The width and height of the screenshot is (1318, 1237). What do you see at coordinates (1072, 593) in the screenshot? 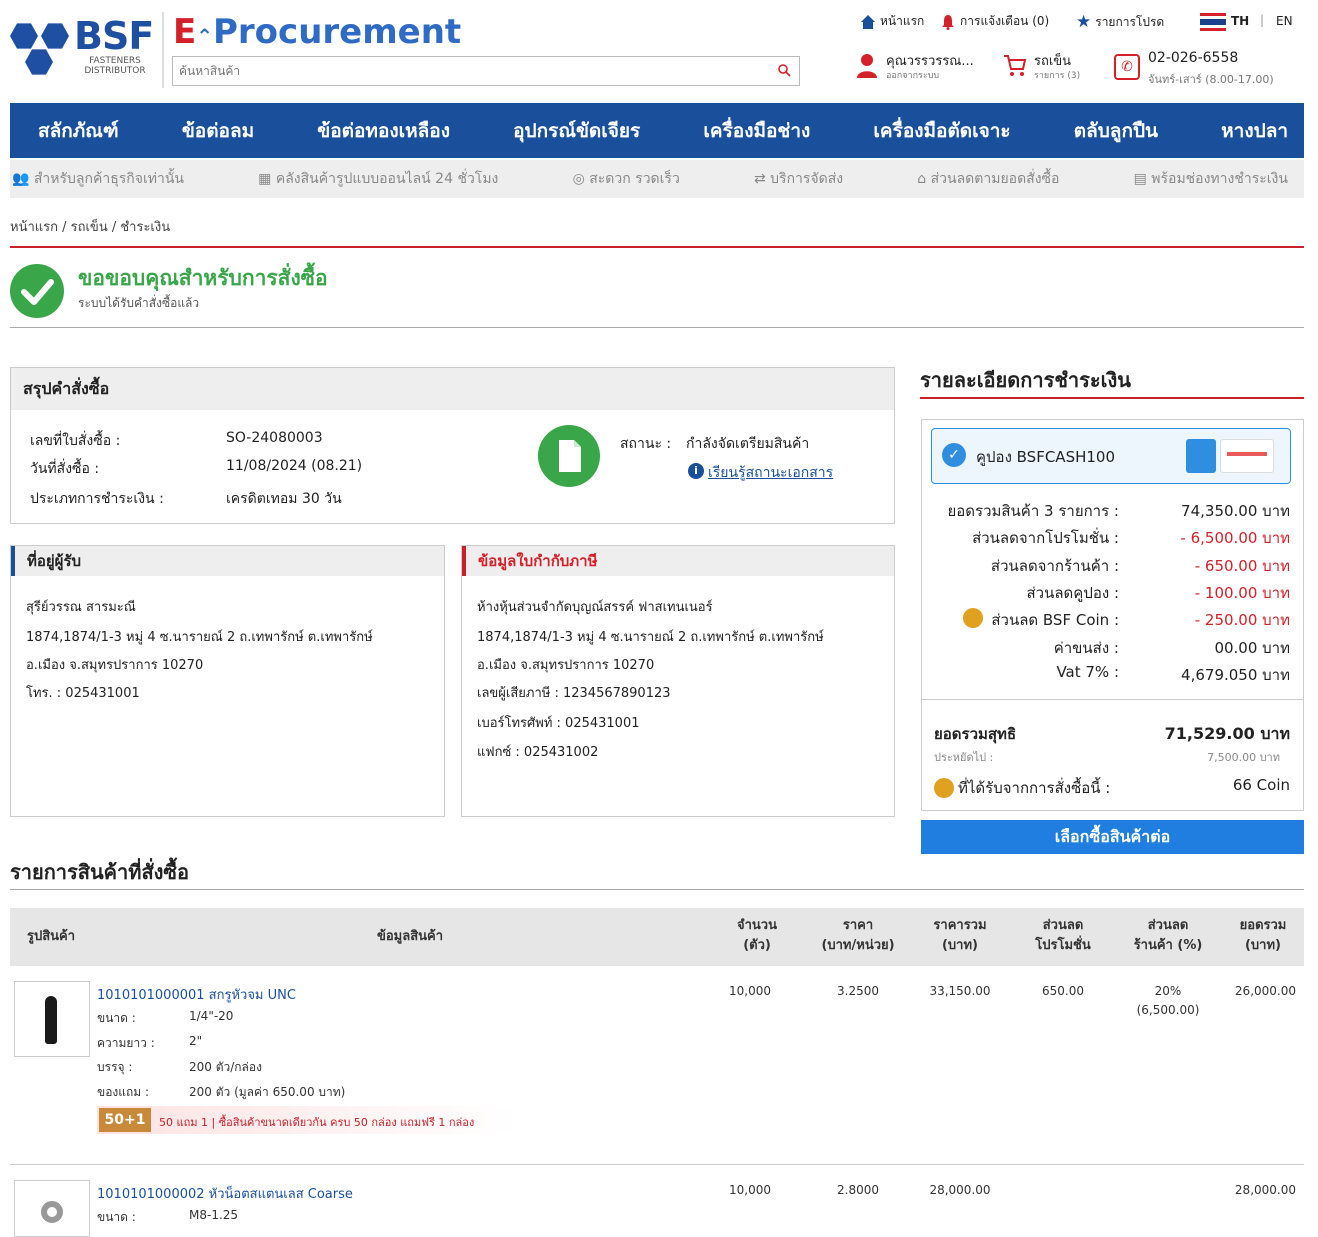
I see `coupon-discount-label: ส่วนลดคูปอง :` at bounding box center [1072, 593].